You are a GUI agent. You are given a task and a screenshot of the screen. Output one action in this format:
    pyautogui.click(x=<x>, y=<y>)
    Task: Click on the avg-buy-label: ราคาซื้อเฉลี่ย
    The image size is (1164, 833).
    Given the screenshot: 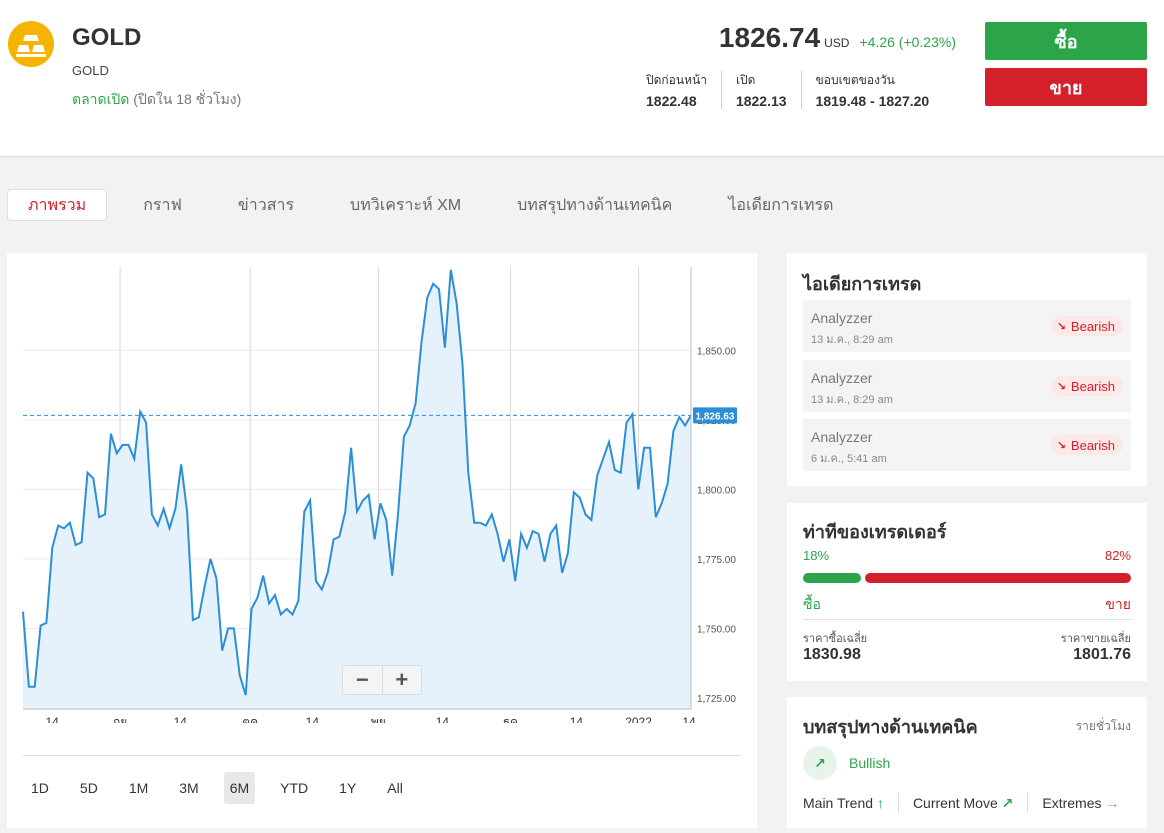 What is the action you would take?
    pyautogui.click(x=835, y=639)
    